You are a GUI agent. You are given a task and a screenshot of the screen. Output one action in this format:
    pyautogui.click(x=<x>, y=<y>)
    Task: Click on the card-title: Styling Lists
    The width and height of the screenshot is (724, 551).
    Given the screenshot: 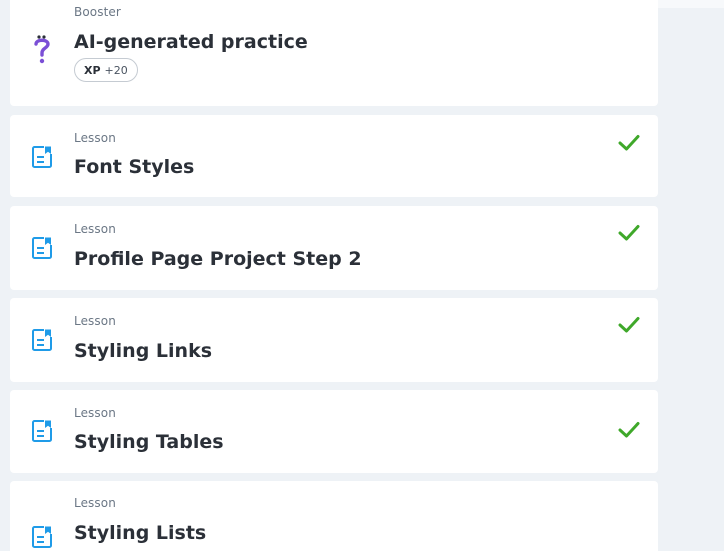 What is the action you would take?
    pyautogui.click(x=140, y=533)
    